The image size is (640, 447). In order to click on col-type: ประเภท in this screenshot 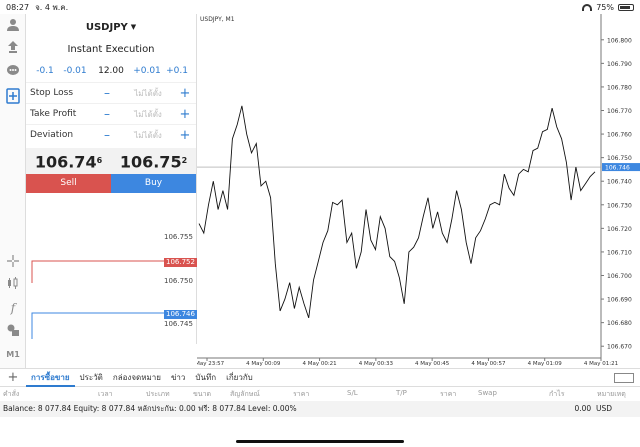, I will do `click(158, 394)`.